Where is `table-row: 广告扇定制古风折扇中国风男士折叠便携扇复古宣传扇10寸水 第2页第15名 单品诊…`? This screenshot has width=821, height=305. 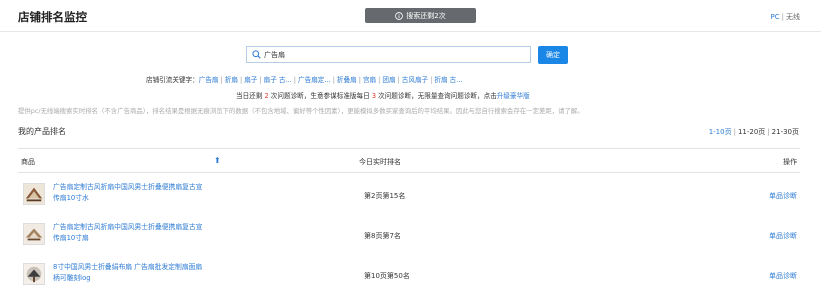
table-row: 广告扇定制古风折扇中国风男士折叠便携扇复古宣传扇10寸水 第2页第15名 单品诊… is located at coordinates (409, 195).